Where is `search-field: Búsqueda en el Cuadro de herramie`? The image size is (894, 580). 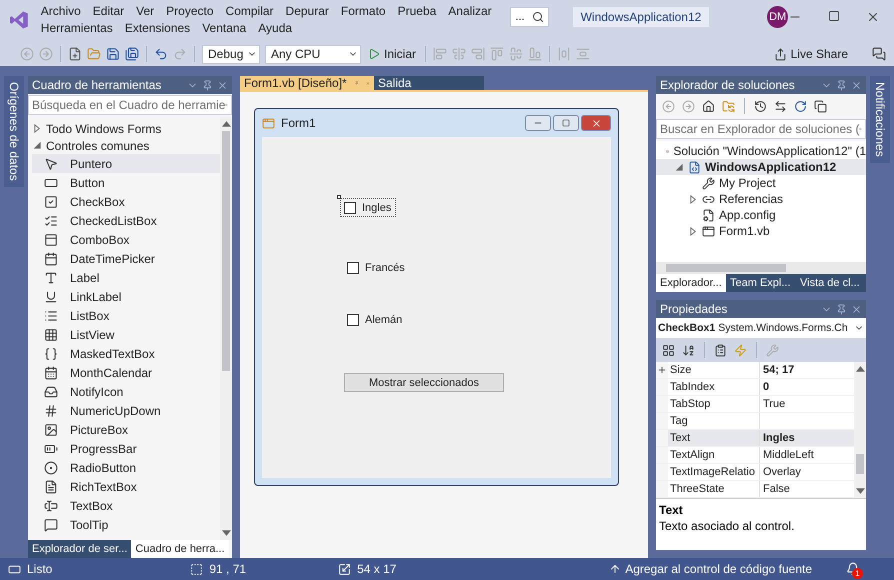
search-field: Búsqueda en el Cuadro de herramie is located at coordinates (130, 105).